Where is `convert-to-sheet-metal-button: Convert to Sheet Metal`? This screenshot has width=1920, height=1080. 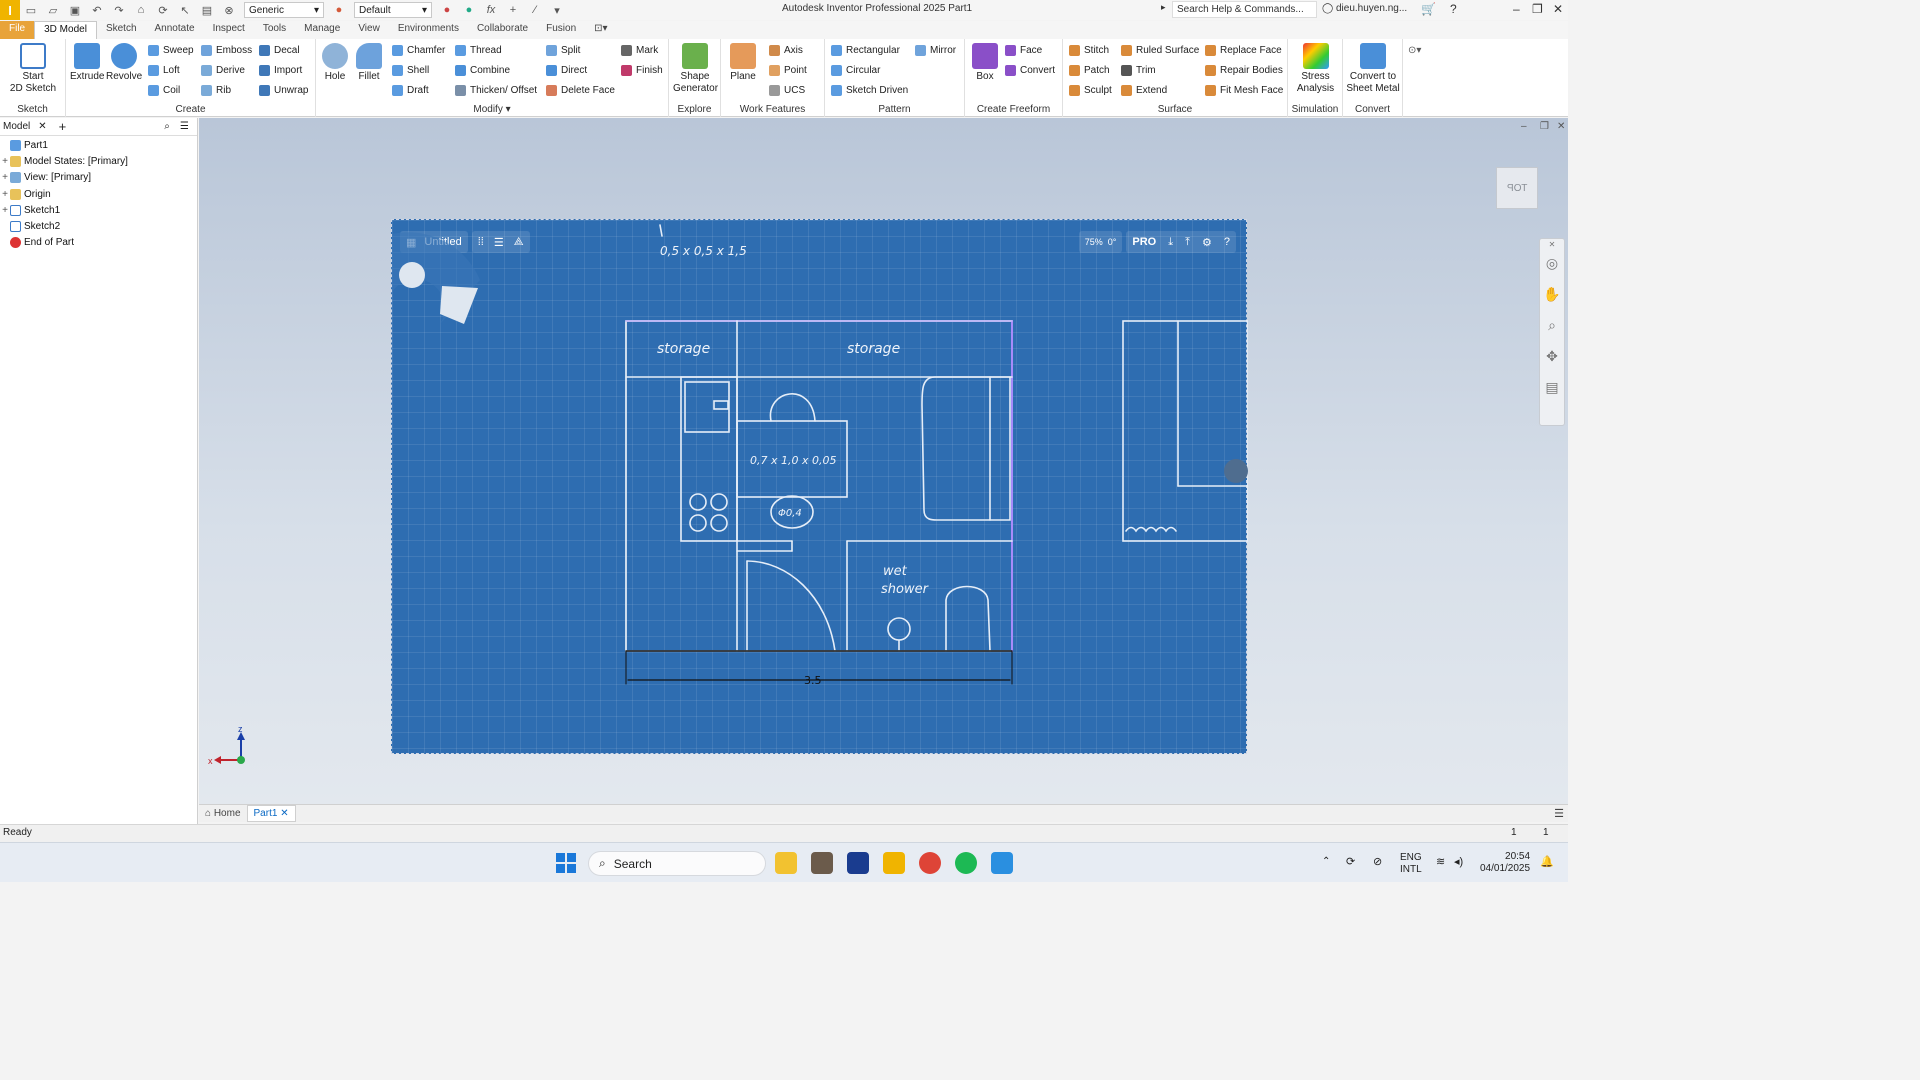
convert-to-sheet-metal-button: Convert to Sheet Metal is located at coordinates (1373, 69).